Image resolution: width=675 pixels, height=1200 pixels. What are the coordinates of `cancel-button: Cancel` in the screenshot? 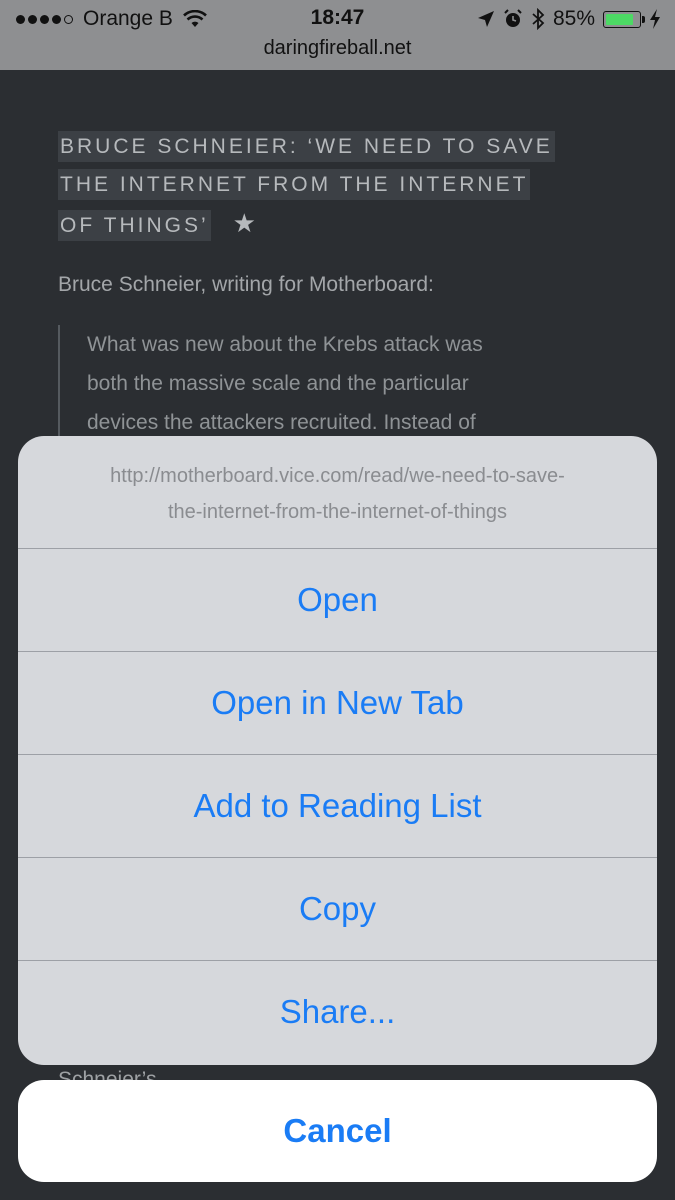 It's located at (337, 1131).